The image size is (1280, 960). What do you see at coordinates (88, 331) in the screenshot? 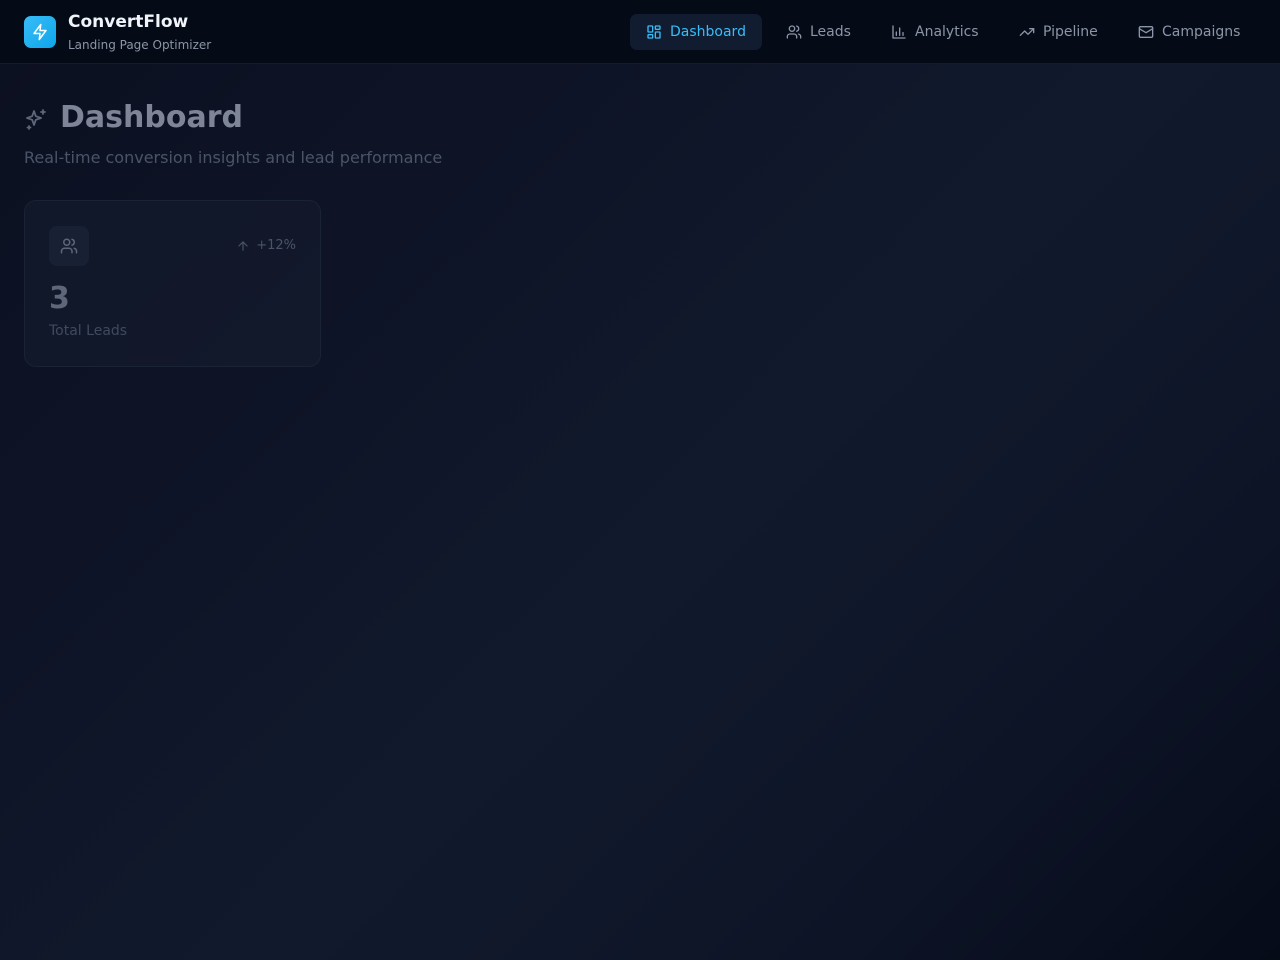
I see `stat-label: Total Leads` at bounding box center [88, 331].